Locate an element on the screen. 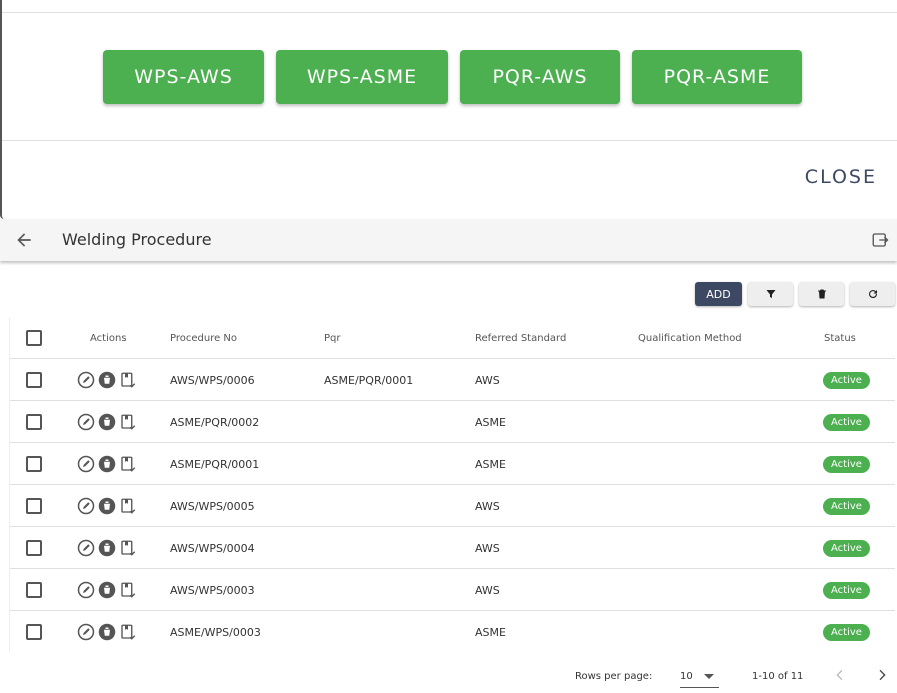 This screenshot has height=693, width=897. cell-procedure-no: ASME/PQR/0001 is located at coordinates (215, 464).